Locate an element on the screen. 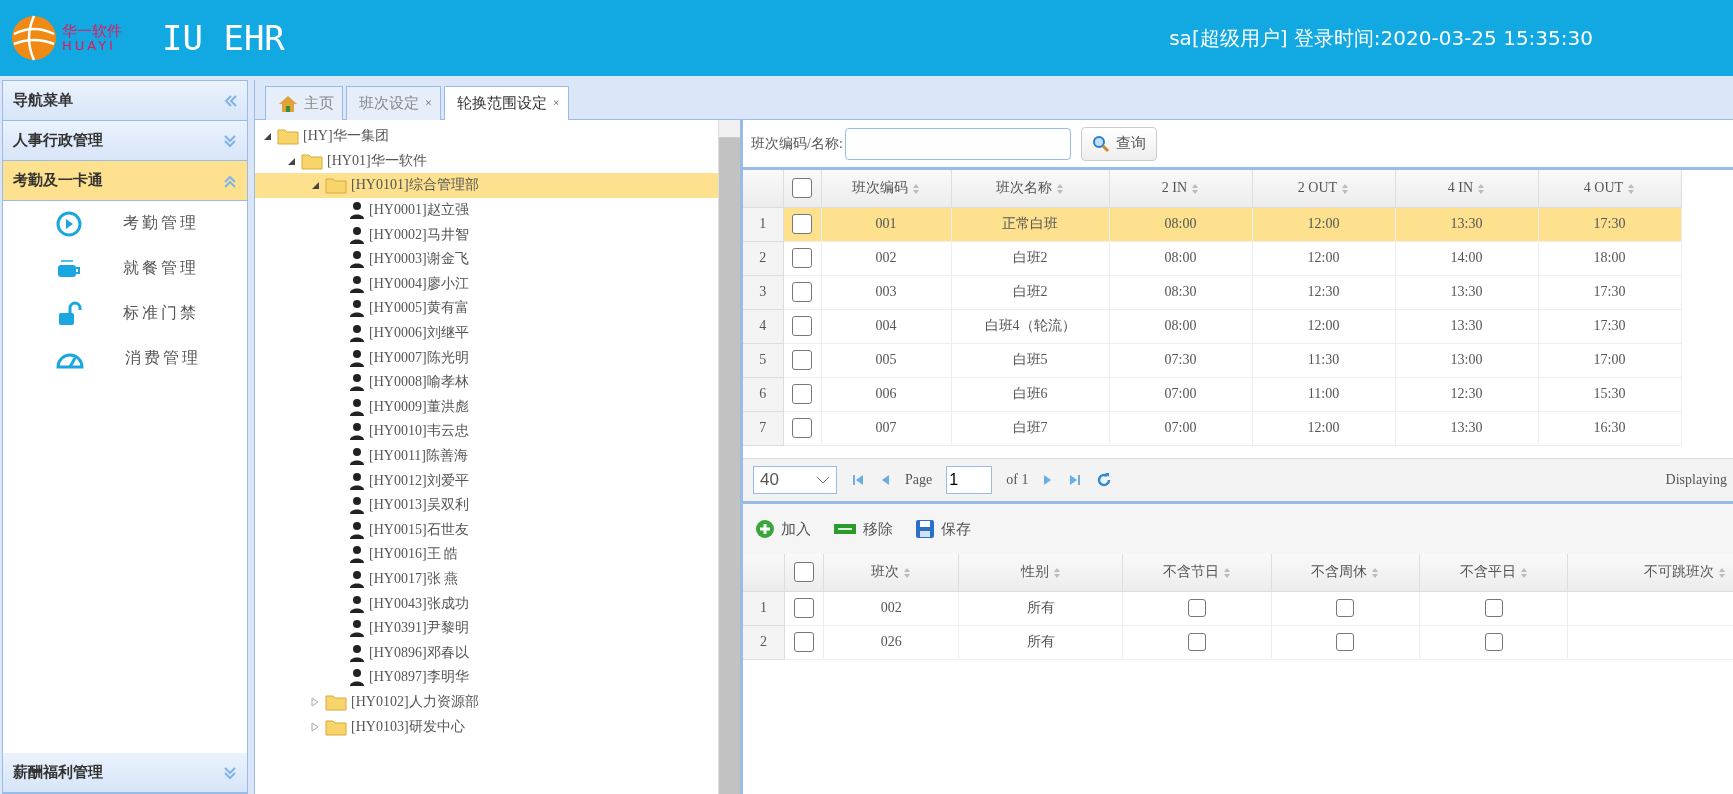 The height and width of the screenshot is (794, 1733). tree-node: [HY0016]王 皓 is located at coordinates (486, 554).